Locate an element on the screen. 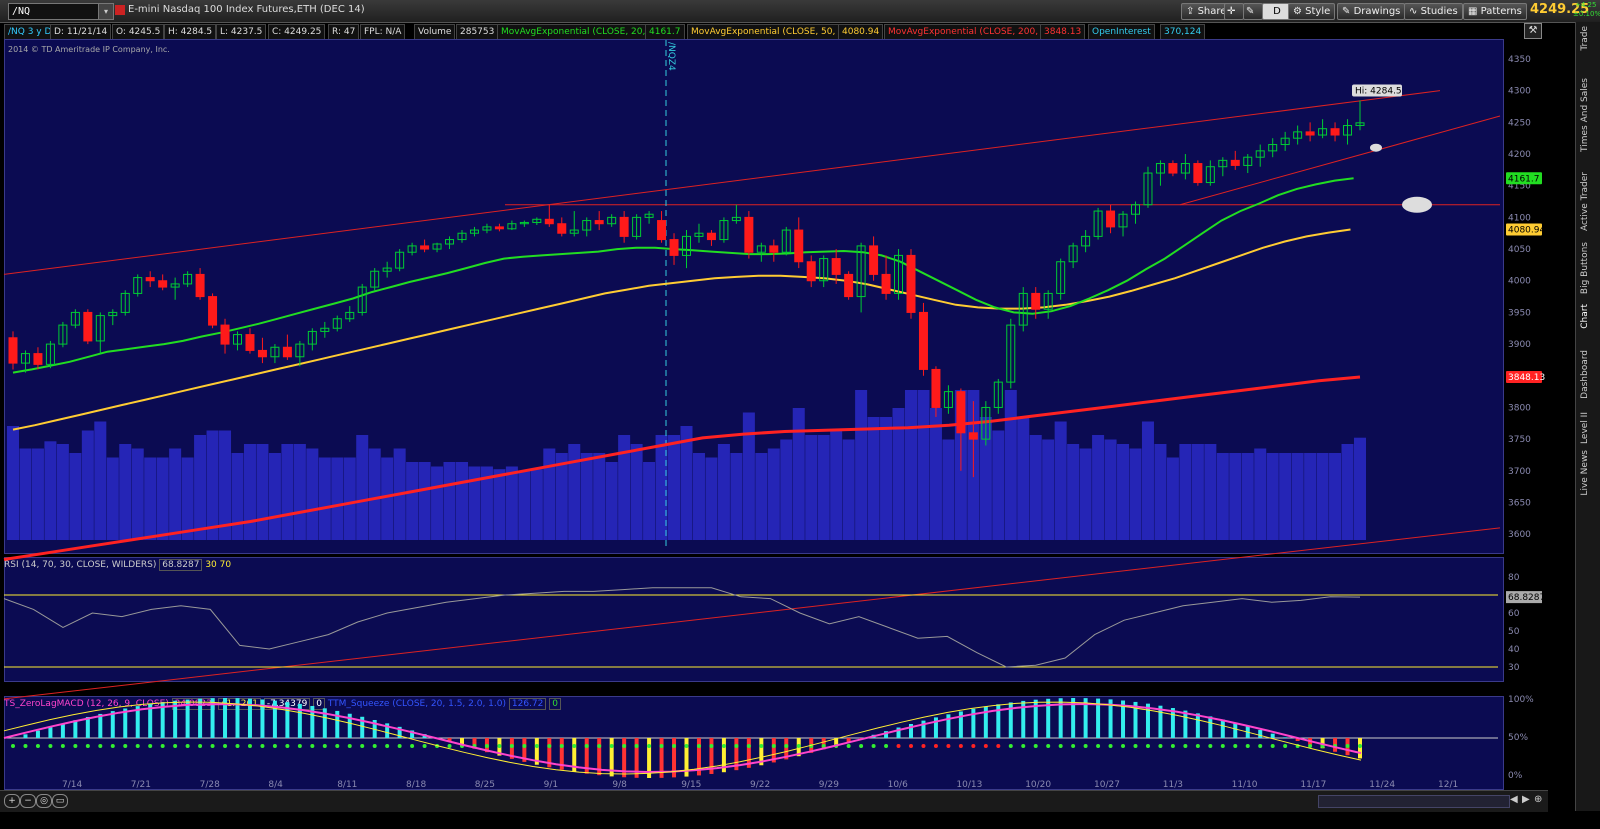 This screenshot has width=1600, height=829. price-tick-3650: 3650 is located at coordinates (1519, 503).